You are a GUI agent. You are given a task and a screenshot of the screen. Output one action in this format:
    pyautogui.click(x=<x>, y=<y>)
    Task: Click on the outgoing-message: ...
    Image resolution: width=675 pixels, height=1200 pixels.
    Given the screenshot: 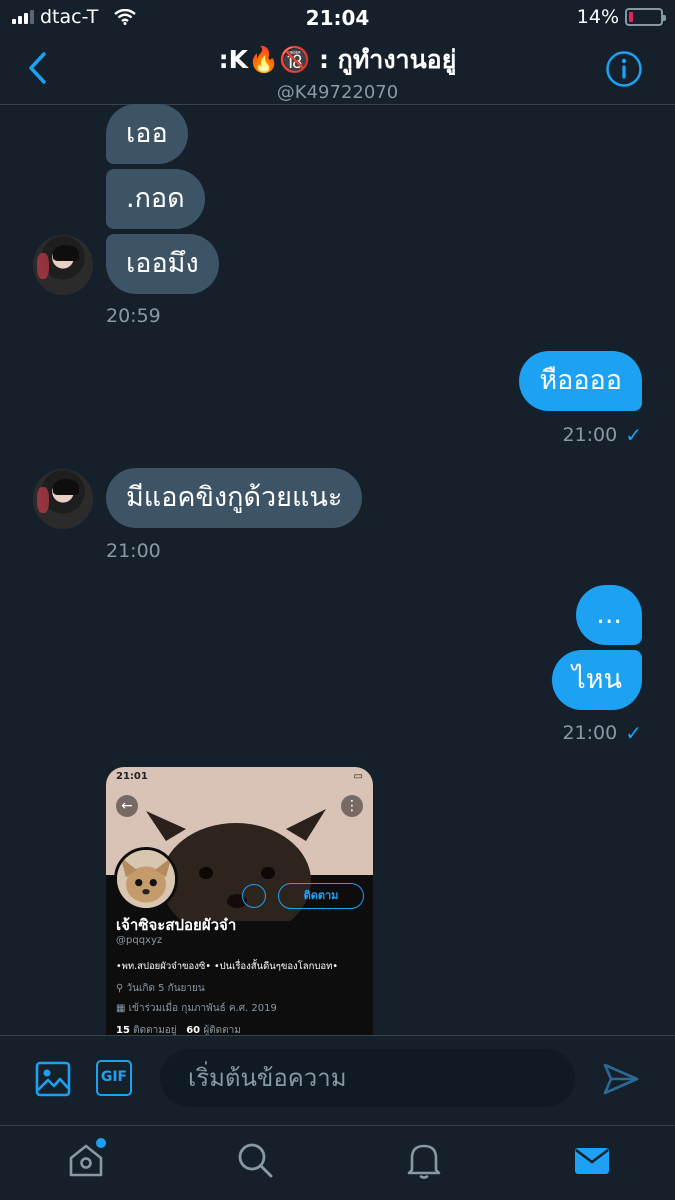 What is the action you would take?
    pyautogui.click(x=609, y=615)
    